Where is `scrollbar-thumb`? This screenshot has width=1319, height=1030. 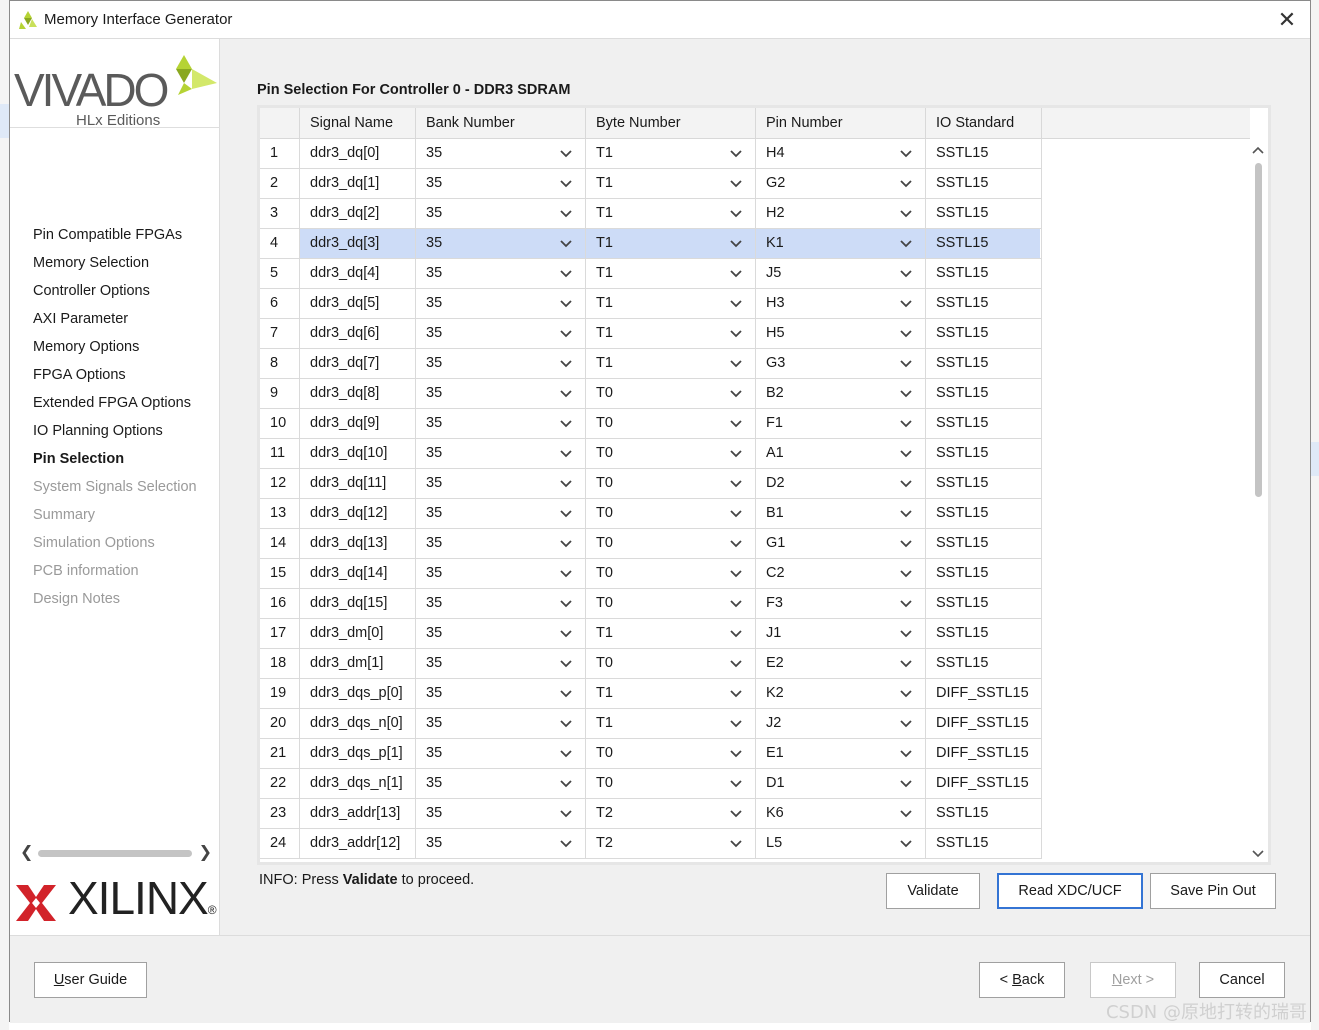 scrollbar-thumb is located at coordinates (115, 853).